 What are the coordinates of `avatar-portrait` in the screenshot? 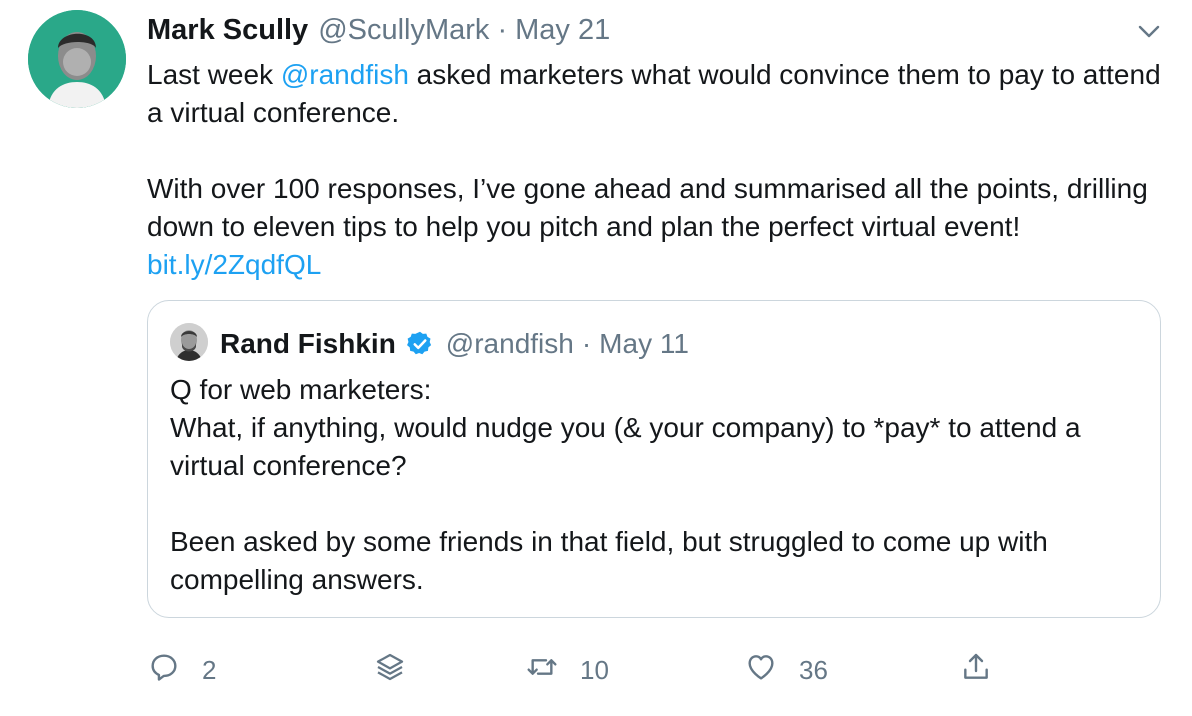 It's located at (77, 59).